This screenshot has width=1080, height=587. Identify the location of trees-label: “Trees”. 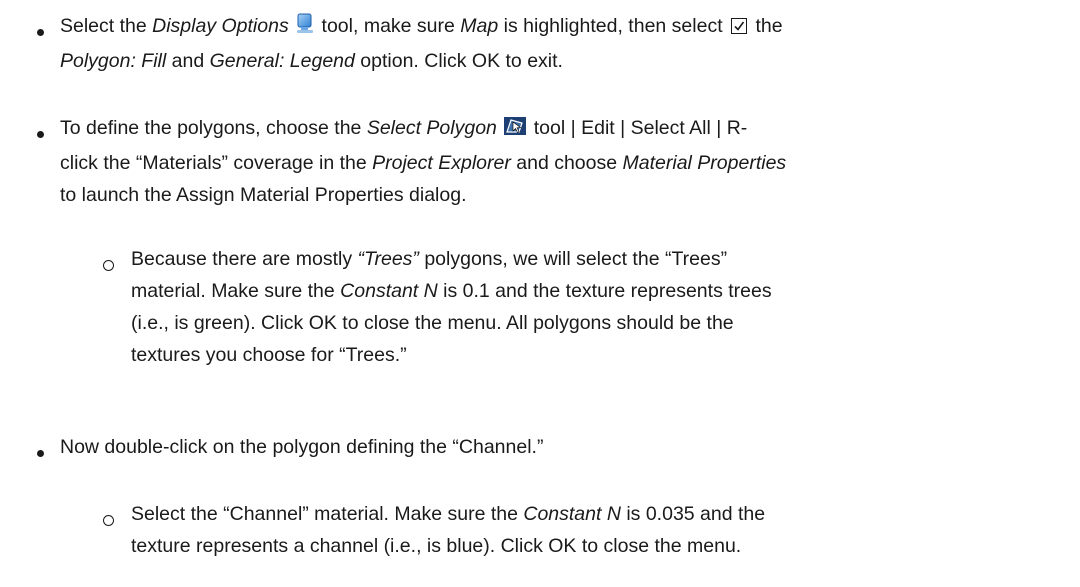
(388, 259).